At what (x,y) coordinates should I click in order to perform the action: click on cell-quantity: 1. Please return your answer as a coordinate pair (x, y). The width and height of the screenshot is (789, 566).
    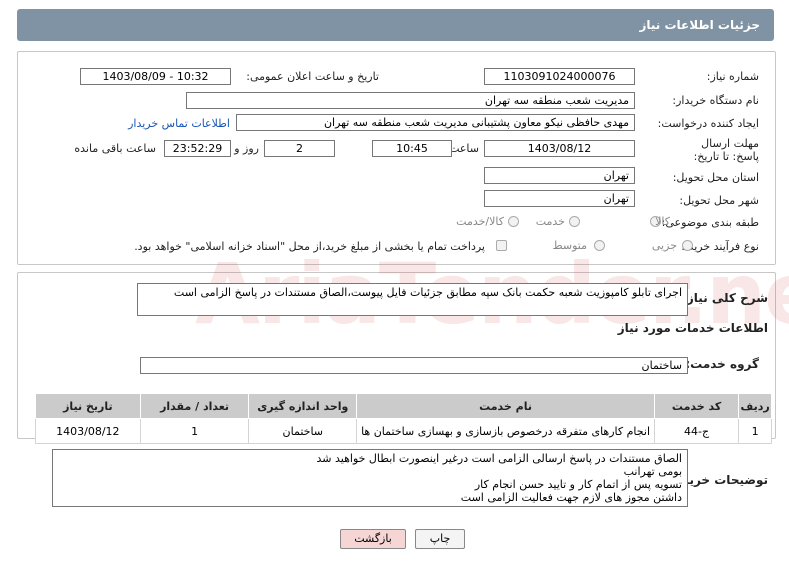
    Looking at the image, I should click on (194, 431).